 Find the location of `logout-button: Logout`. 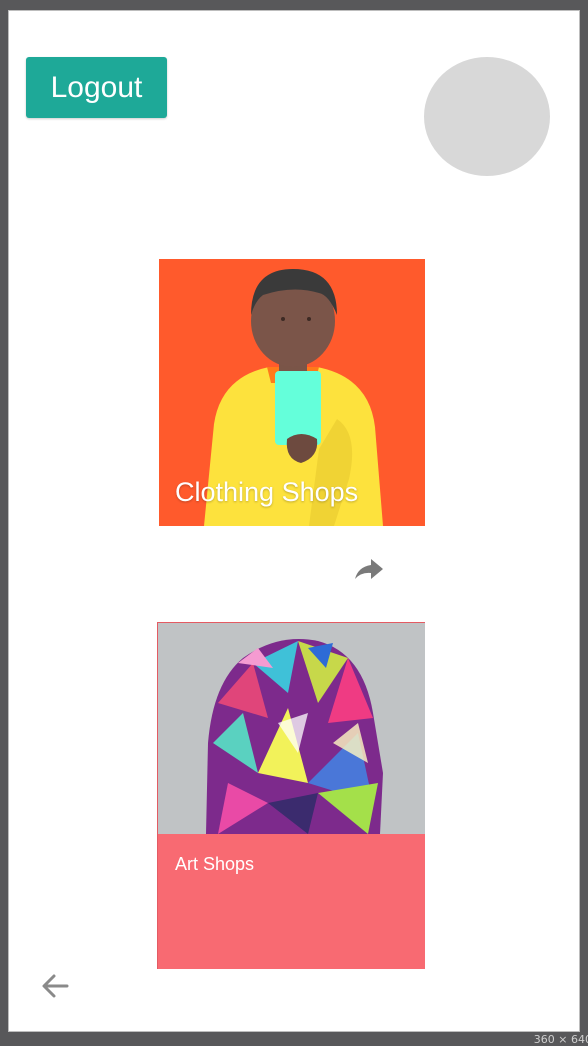

logout-button: Logout is located at coordinates (96, 87).